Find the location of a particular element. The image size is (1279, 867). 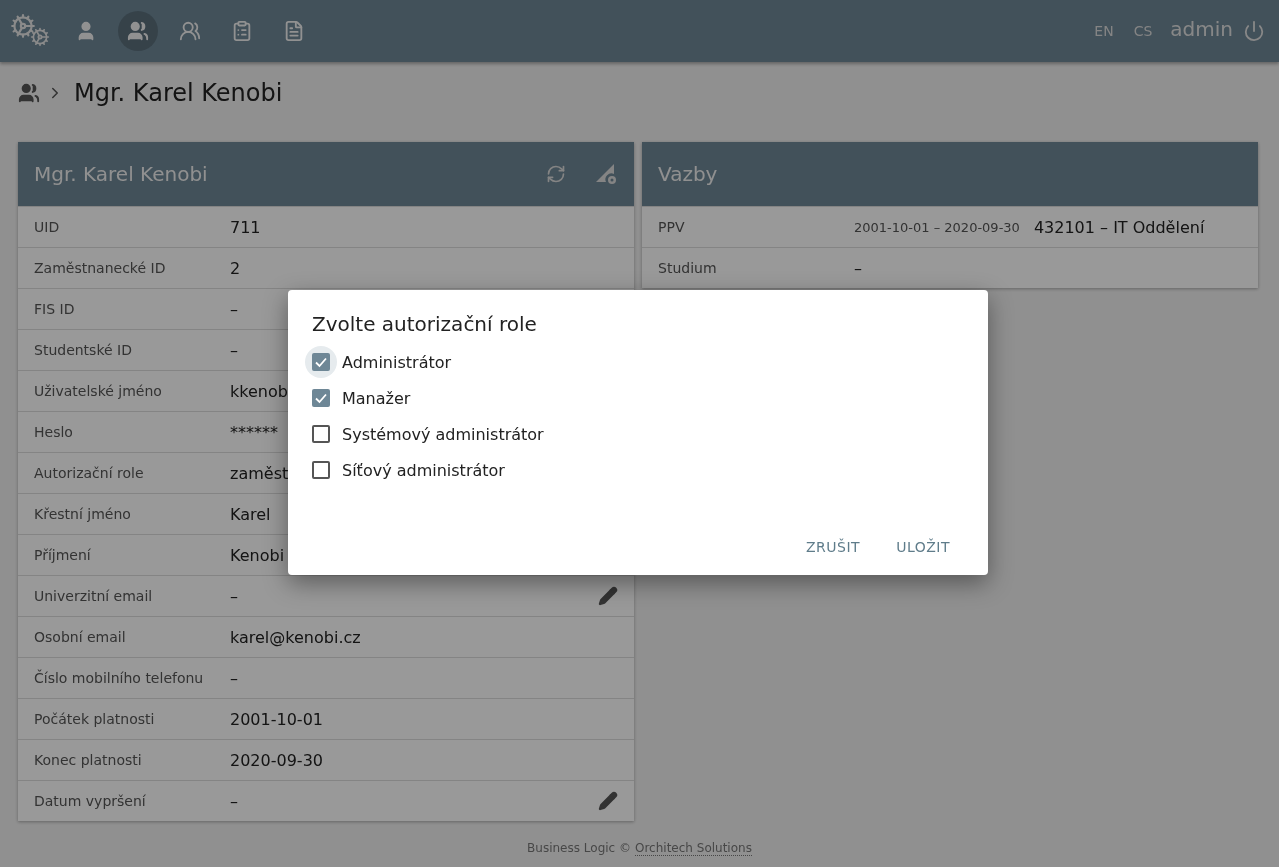

power-icon is located at coordinates (1254, 31).